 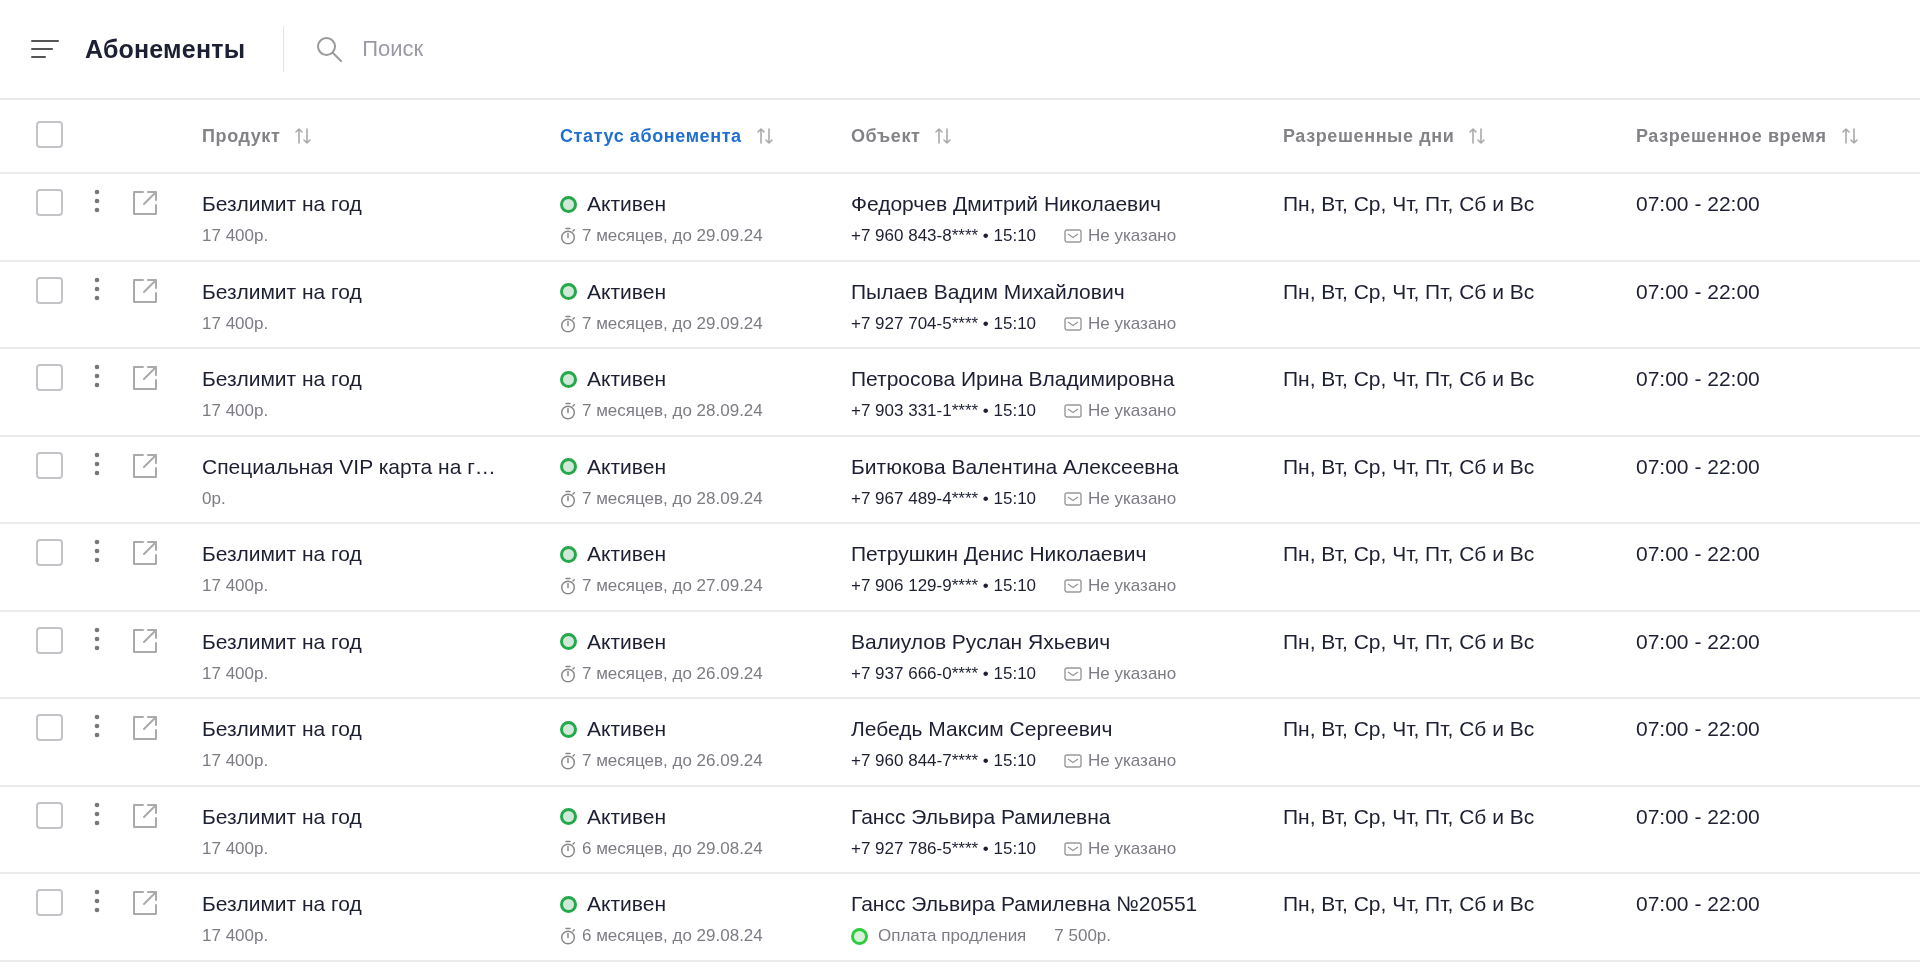 What do you see at coordinates (886, 136) in the screenshot?
I see `column-header: Объект` at bounding box center [886, 136].